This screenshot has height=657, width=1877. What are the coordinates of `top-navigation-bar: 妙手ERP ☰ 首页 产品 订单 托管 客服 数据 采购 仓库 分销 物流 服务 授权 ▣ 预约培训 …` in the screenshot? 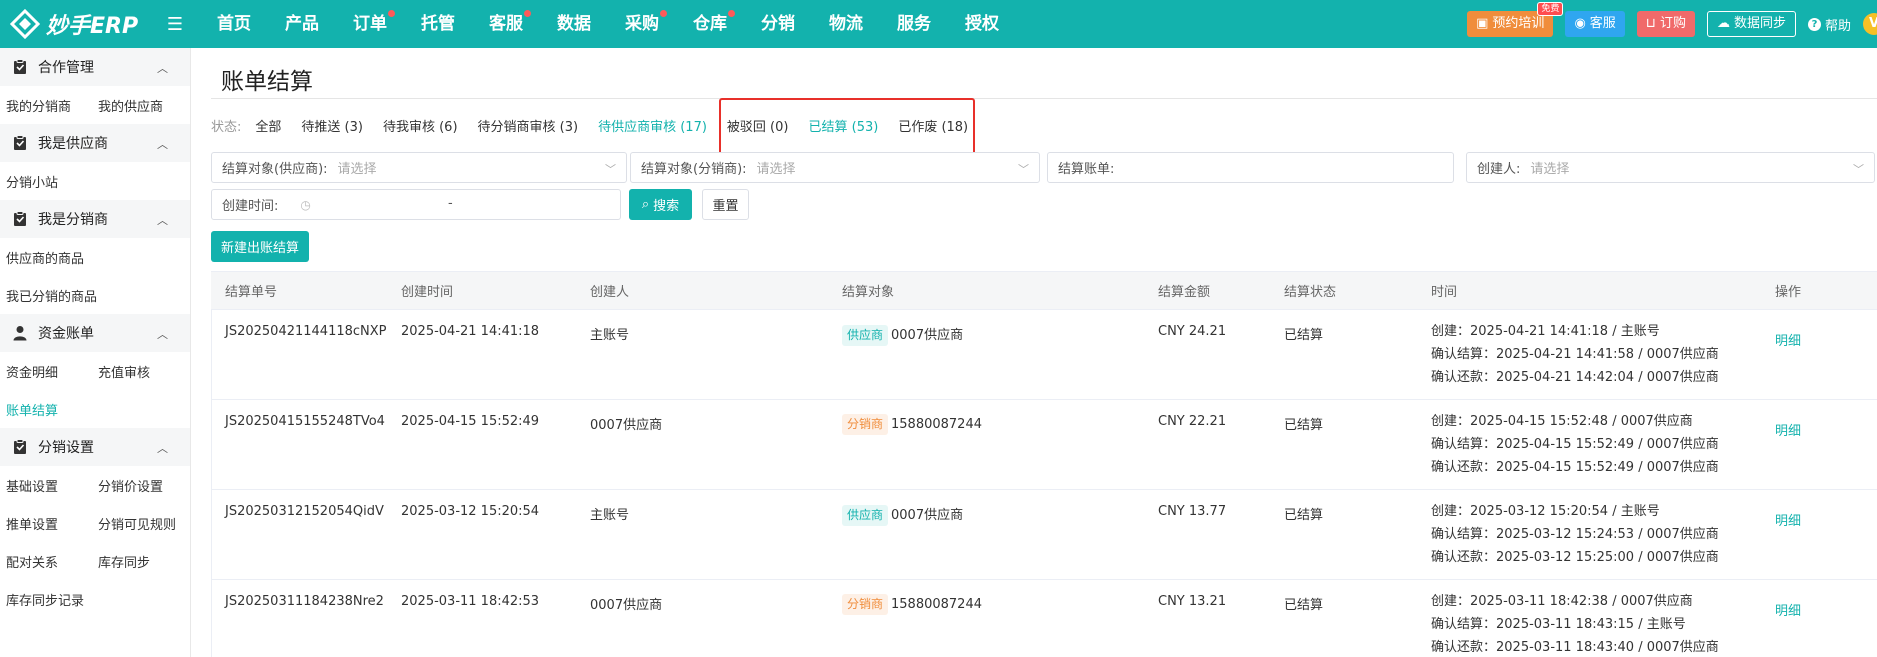 It's located at (938, 24).